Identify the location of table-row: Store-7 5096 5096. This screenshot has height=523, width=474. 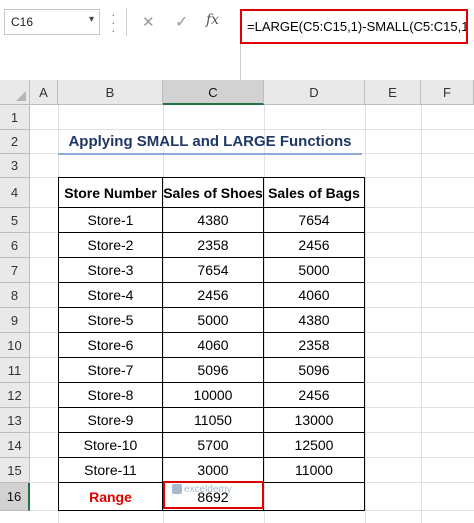
(211, 370).